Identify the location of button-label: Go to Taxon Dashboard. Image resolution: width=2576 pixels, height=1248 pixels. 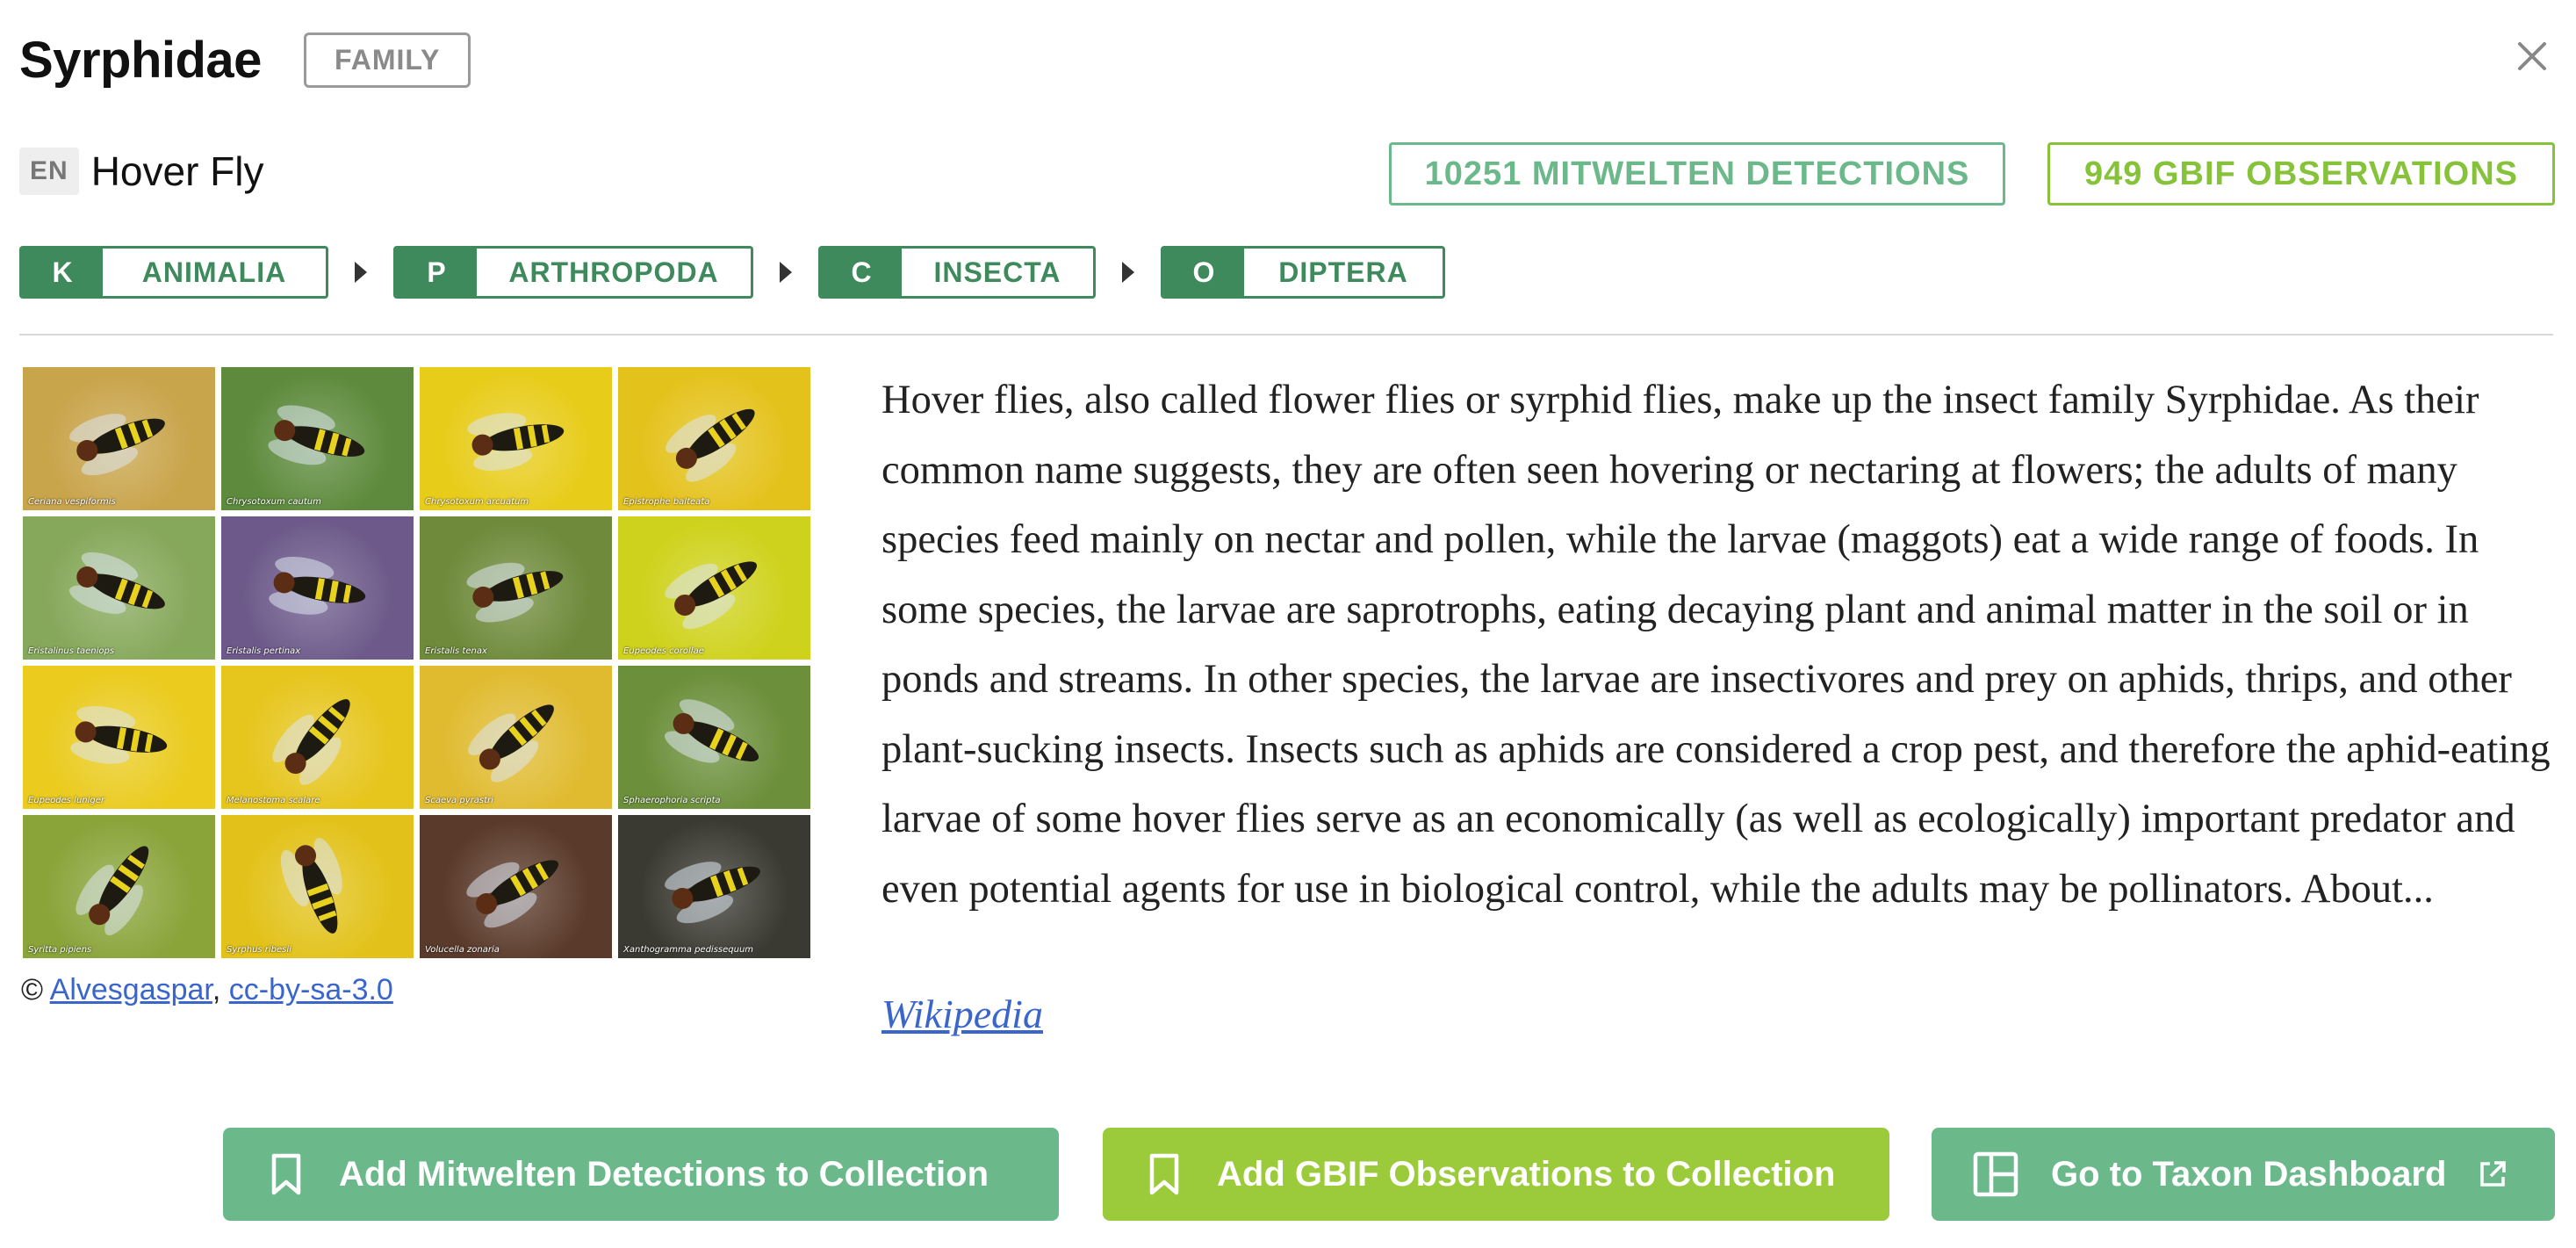
(2249, 1174).